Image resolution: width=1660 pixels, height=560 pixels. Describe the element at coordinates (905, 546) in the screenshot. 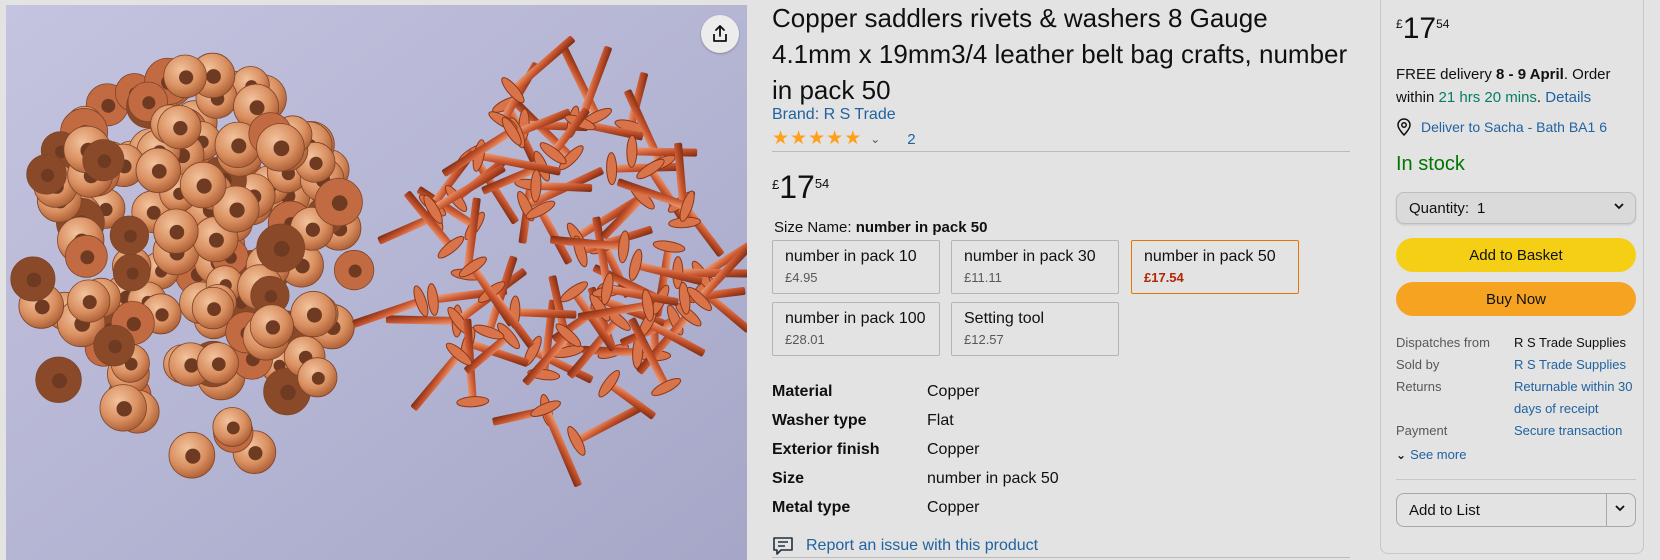

I see `report-issue-link: Report an issue with this product` at that location.